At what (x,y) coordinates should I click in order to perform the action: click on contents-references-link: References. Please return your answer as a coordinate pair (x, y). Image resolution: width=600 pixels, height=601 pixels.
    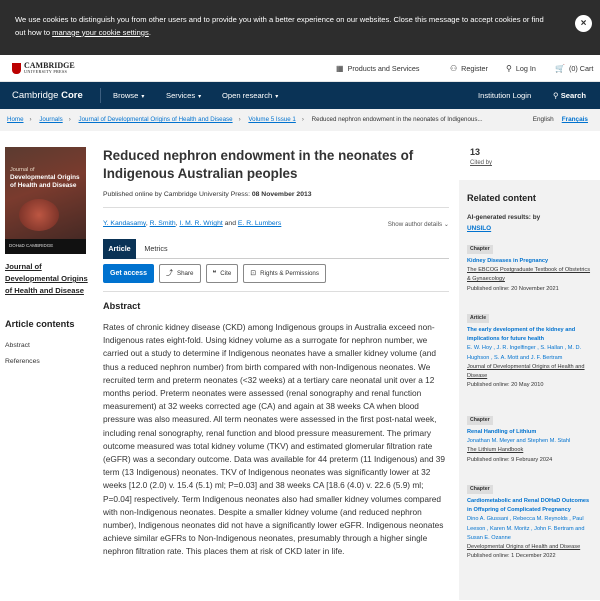
    Looking at the image, I should click on (22, 361).